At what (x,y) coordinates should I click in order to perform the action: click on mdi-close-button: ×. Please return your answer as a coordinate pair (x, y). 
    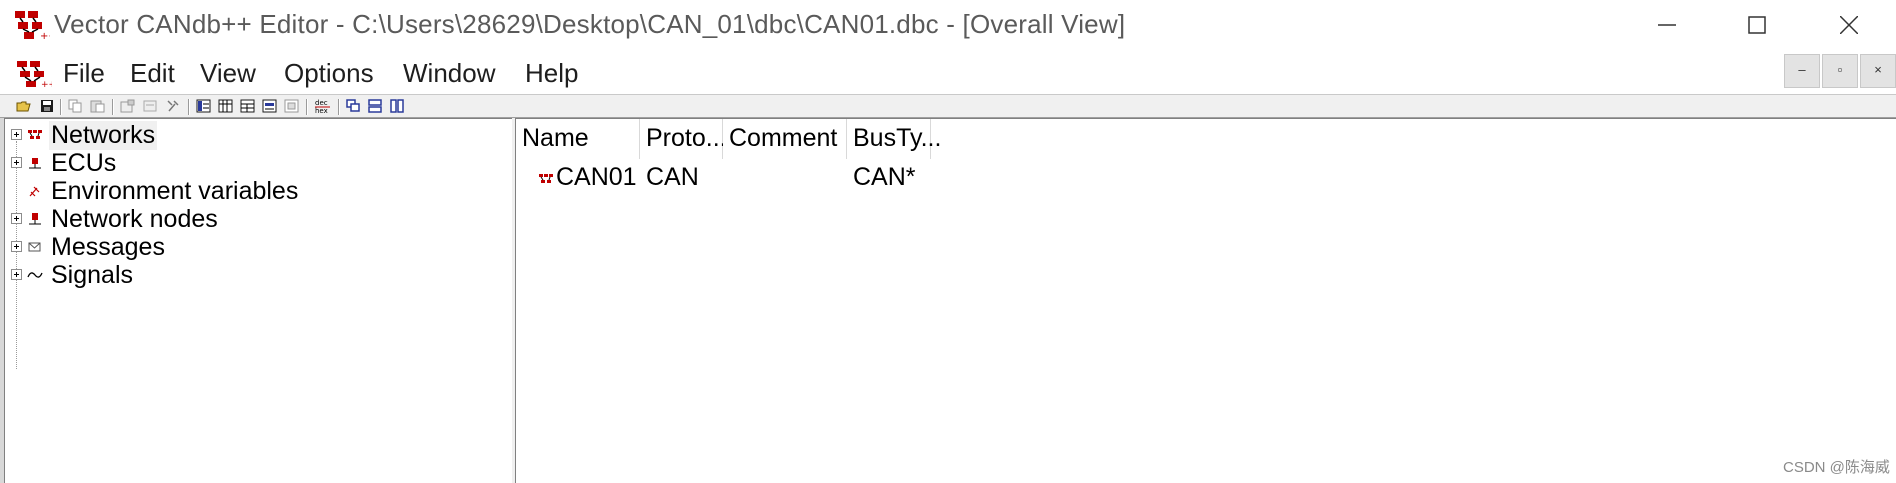
    Looking at the image, I should click on (1878, 71).